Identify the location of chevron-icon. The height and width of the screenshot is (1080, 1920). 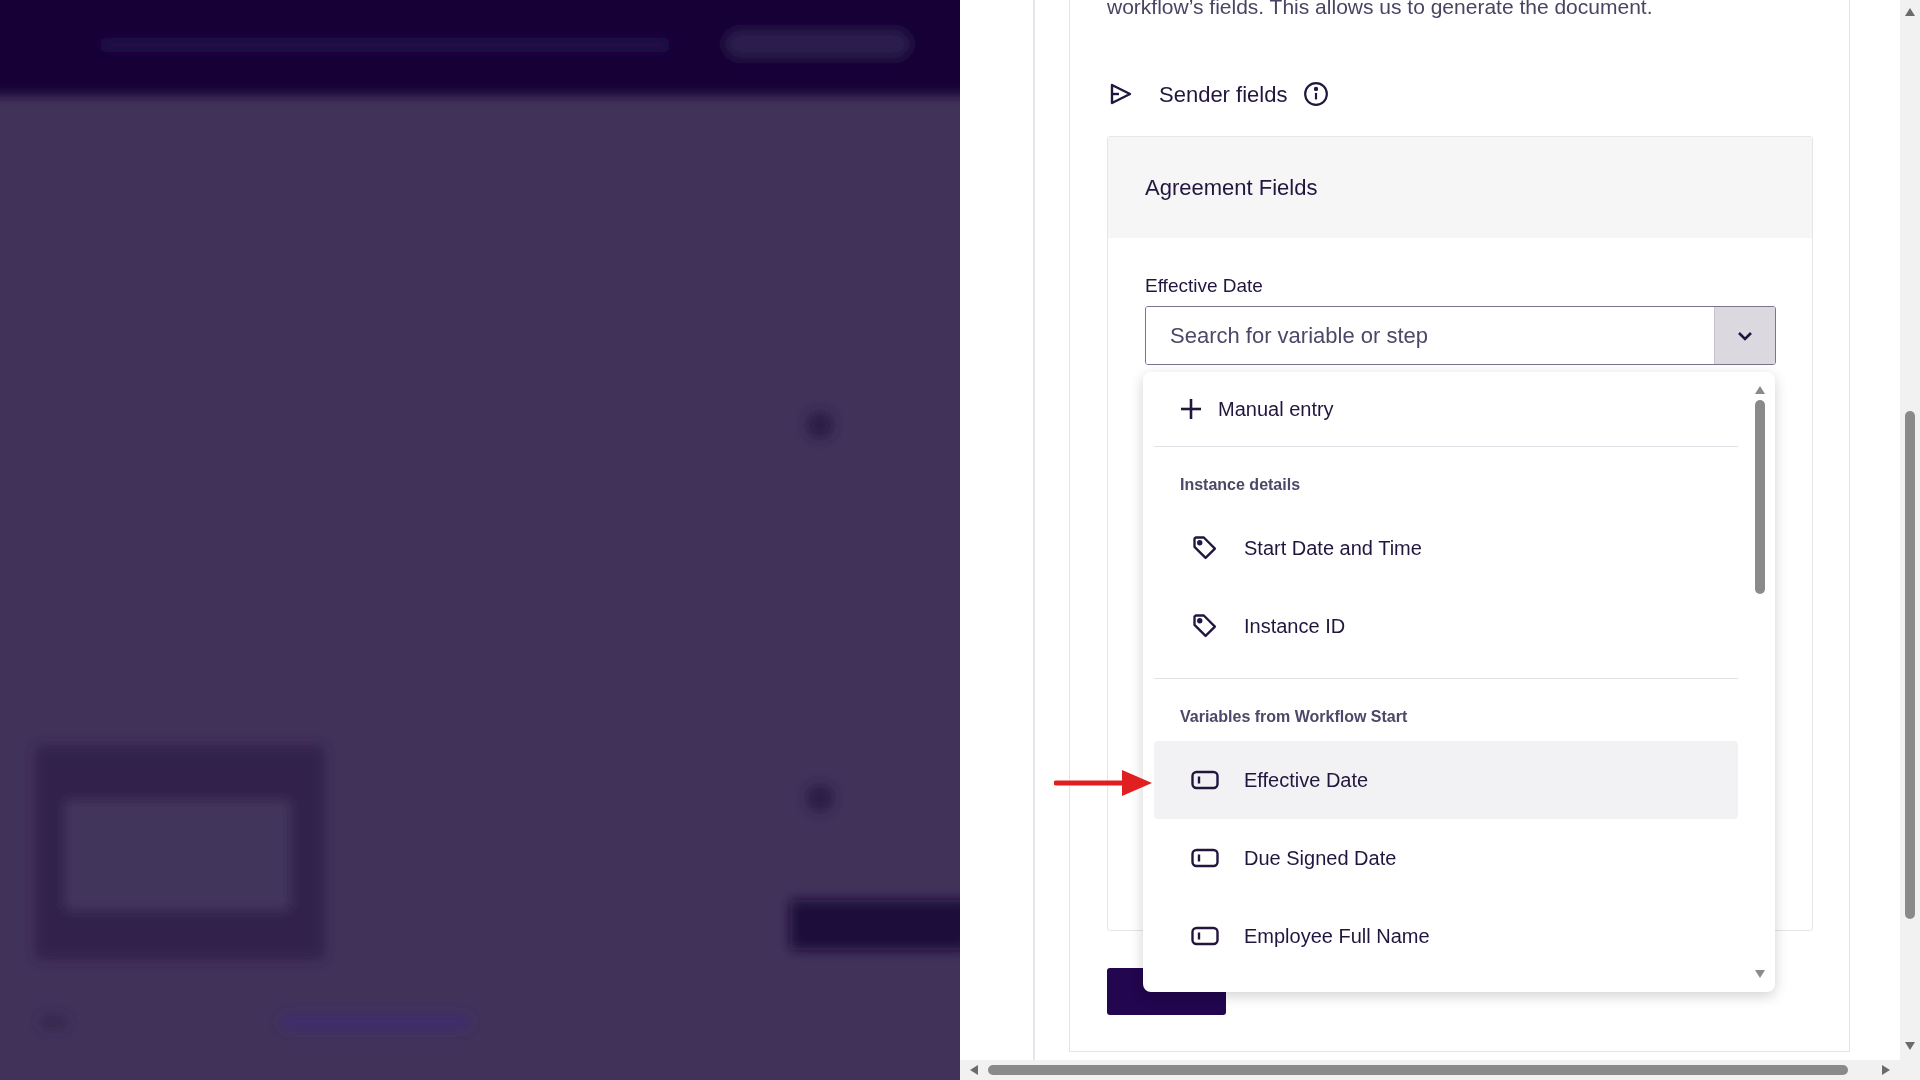
(1745, 335).